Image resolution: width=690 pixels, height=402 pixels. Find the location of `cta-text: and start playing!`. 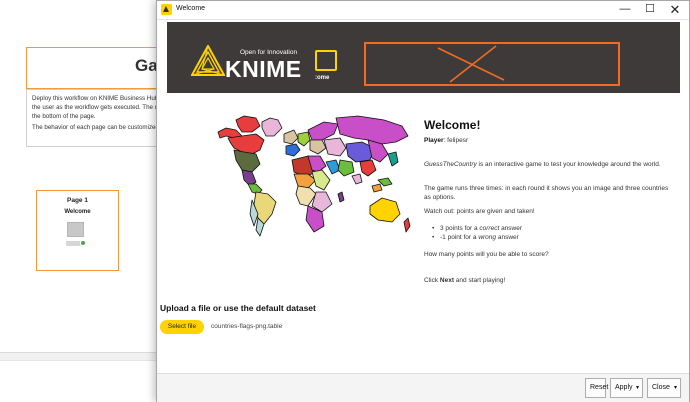

cta-text: and start playing! is located at coordinates (479, 280).